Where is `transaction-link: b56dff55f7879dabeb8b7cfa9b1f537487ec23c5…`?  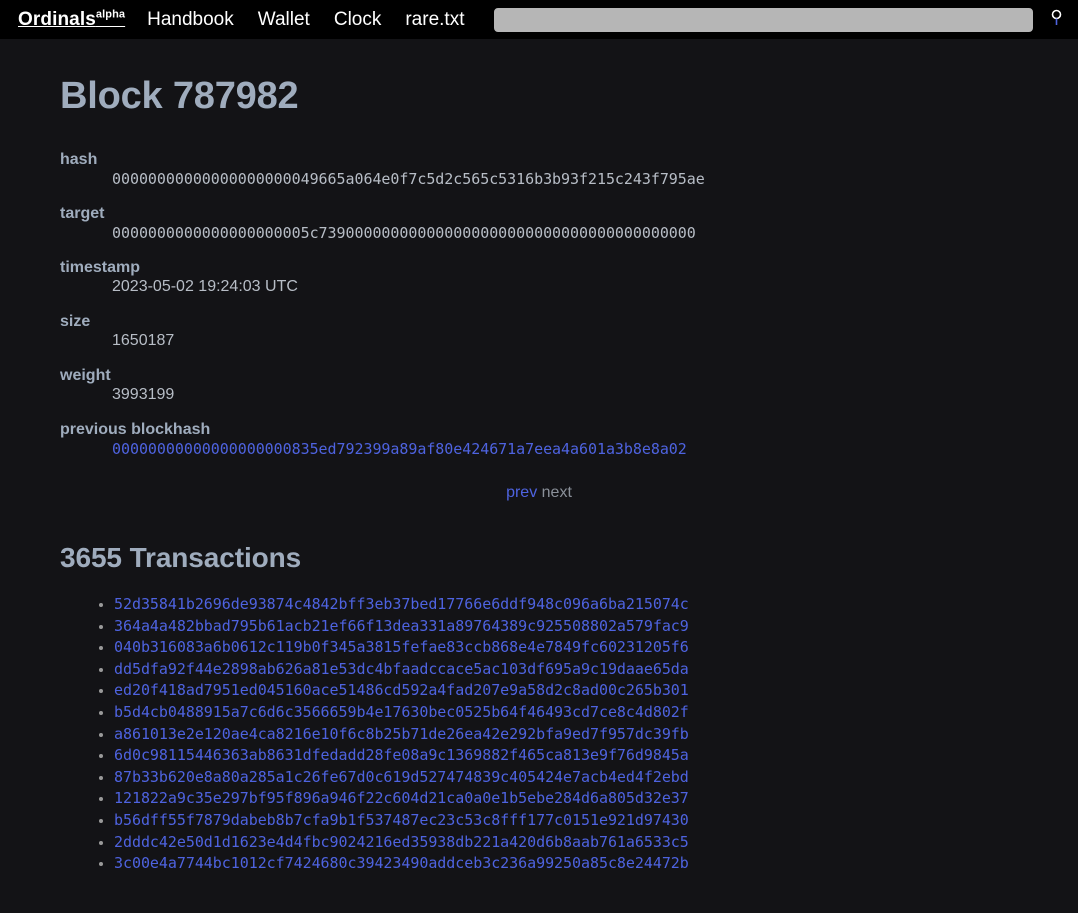 transaction-link: b56dff55f7879dabeb8b7cfa9b1f537487ec23c5… is located at coordinates (401, 820).